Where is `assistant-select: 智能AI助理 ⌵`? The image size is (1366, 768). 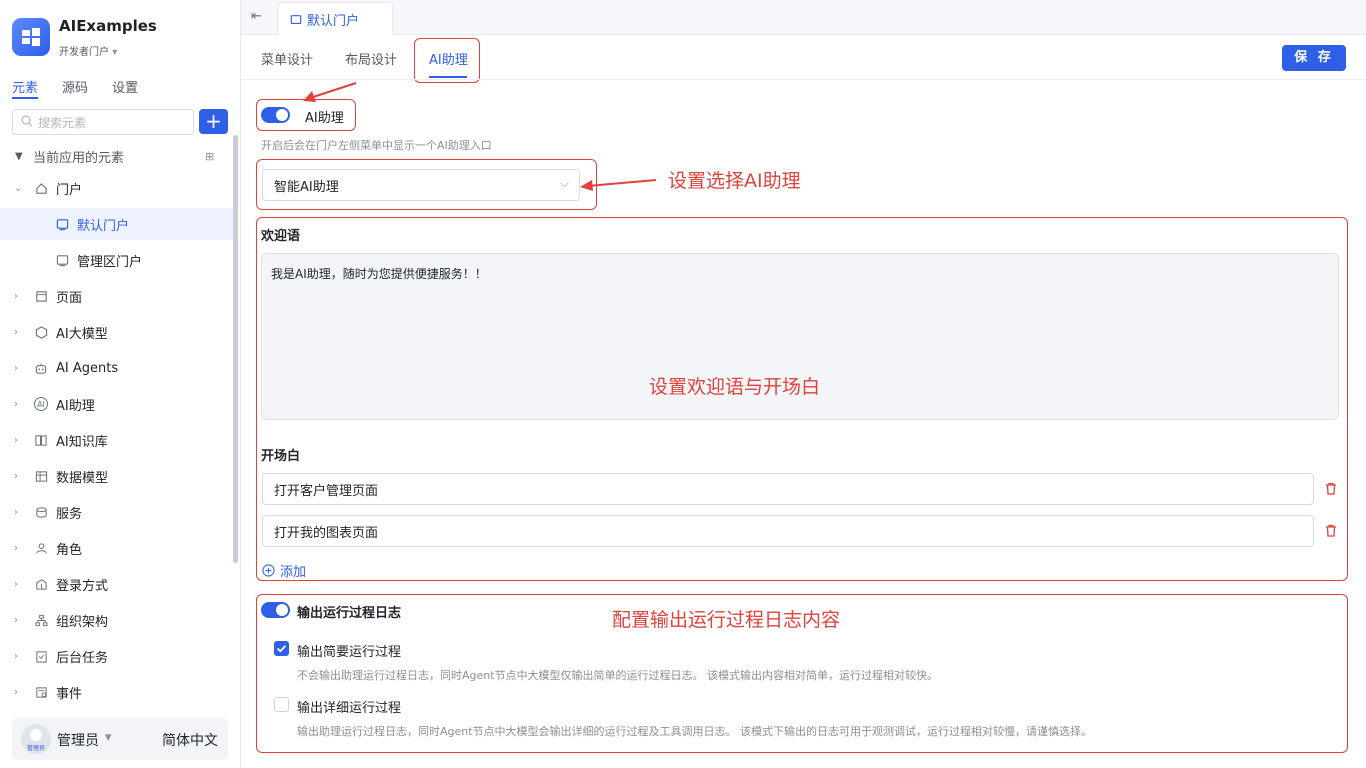 assistant-select: 智能AI助理 ⌵ is located at coordinates (421, 185).